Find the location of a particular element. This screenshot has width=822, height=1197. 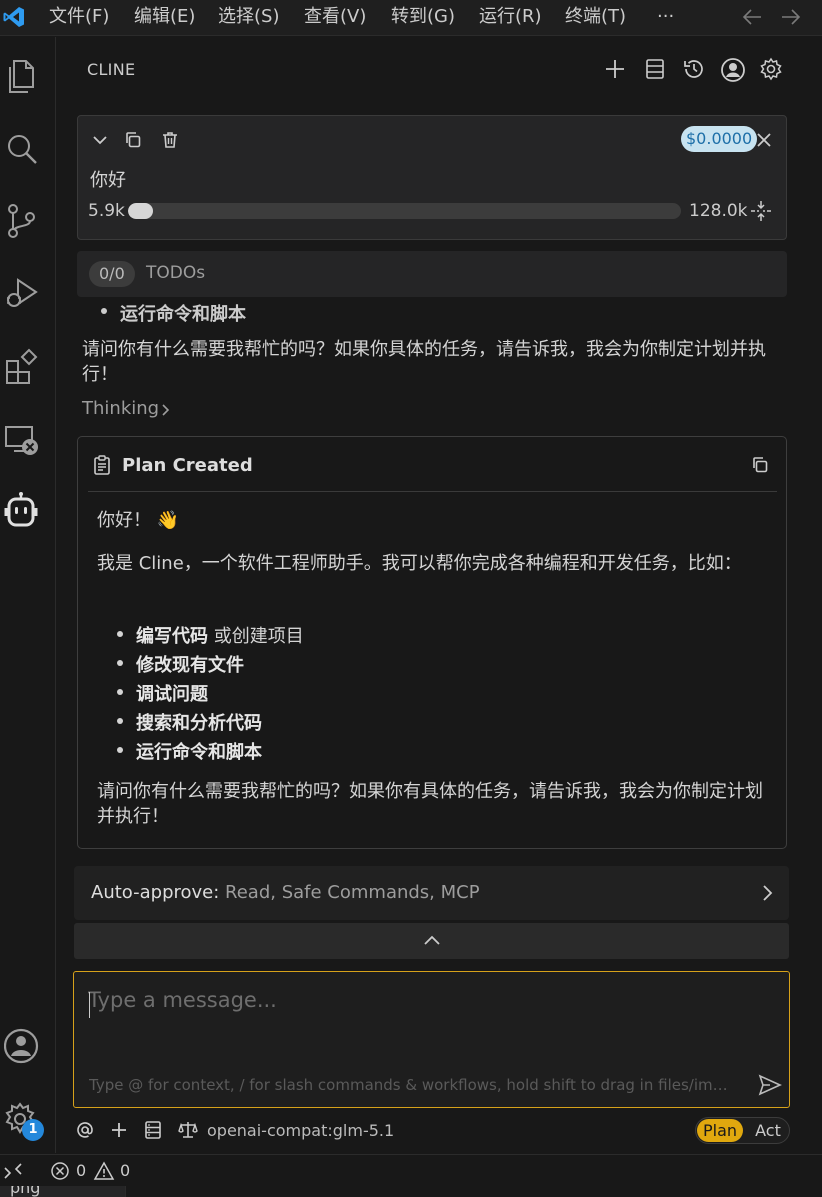

menu-edit: 编辑(E) is located at coordinates (164, 17).